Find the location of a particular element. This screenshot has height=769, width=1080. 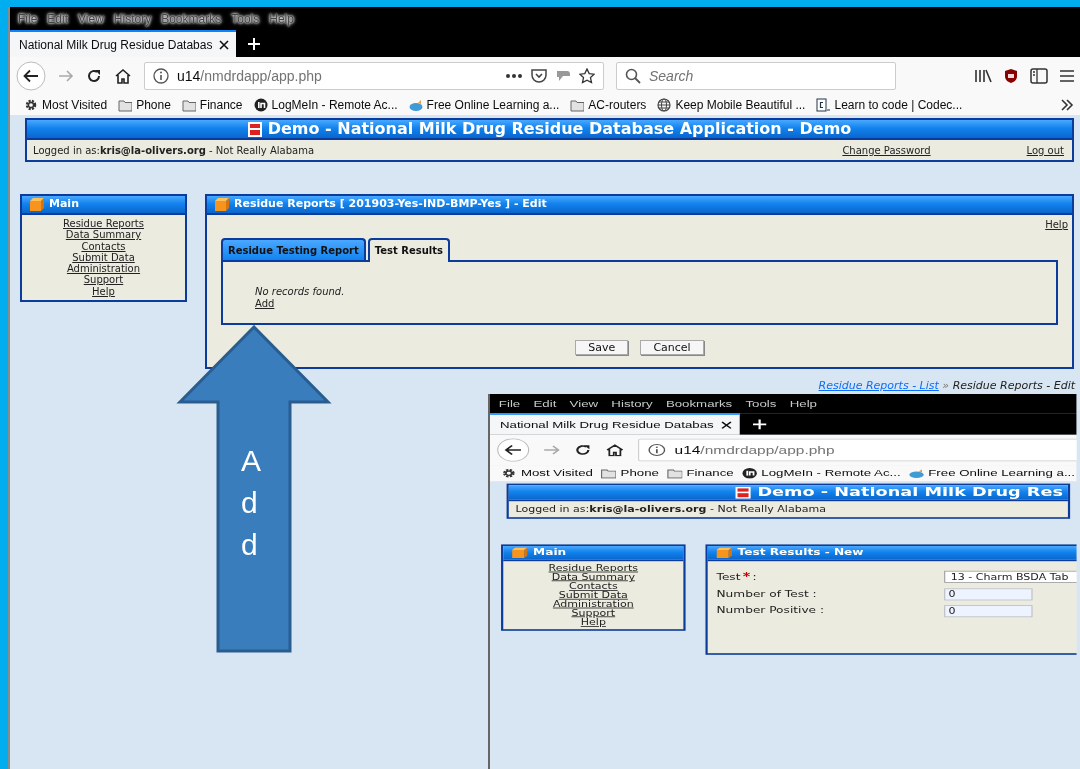

field-label: Number of Test : is located at coordinates (767, 595).